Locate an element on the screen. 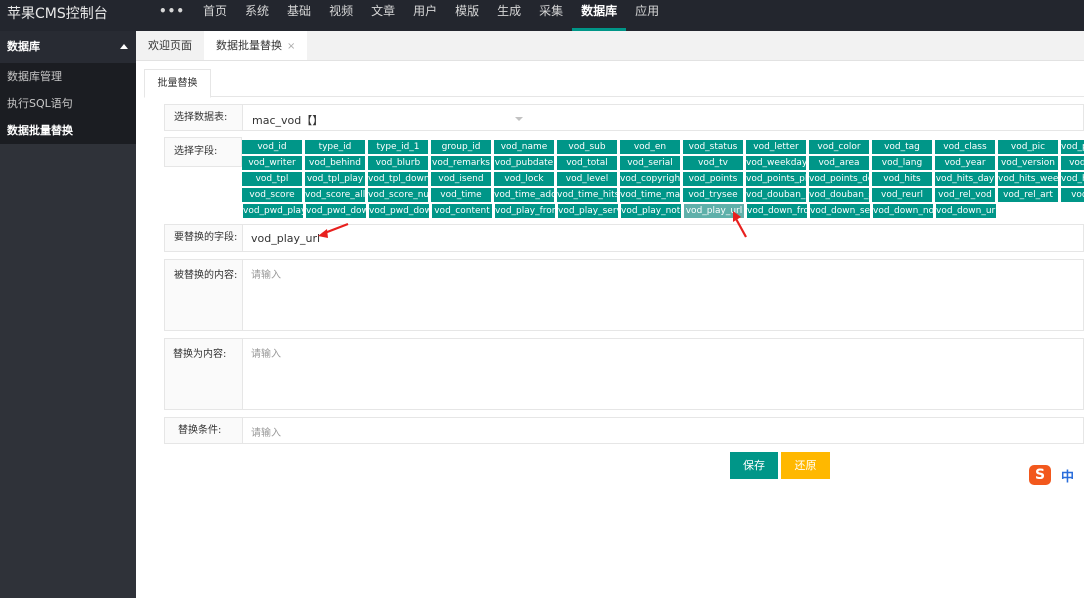  field-button-vod-status: vod_status is located at coordinates (713, 147).